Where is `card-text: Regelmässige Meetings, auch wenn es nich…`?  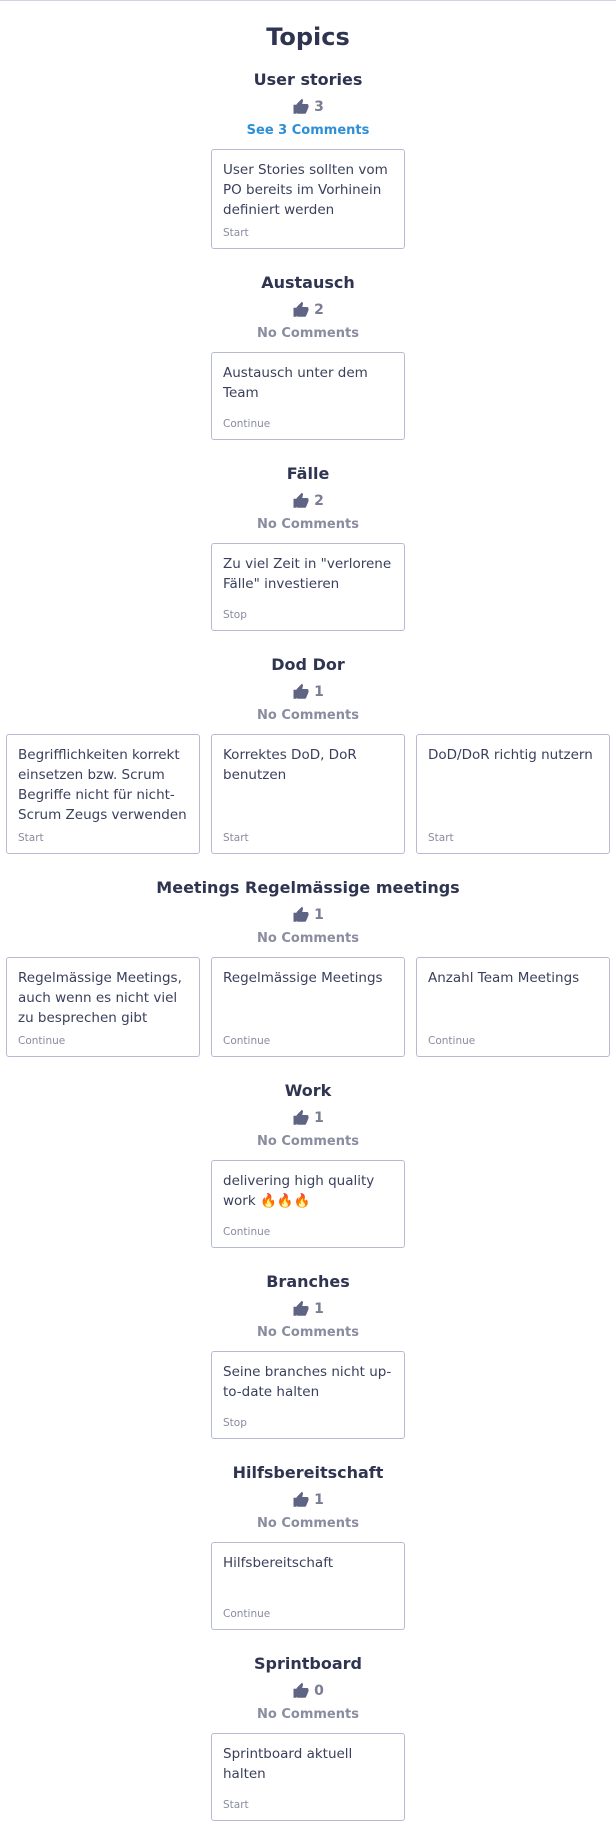
card-text: Regelmässige Meetings, auch wenn es nich… is located at coordinates (100, 998).